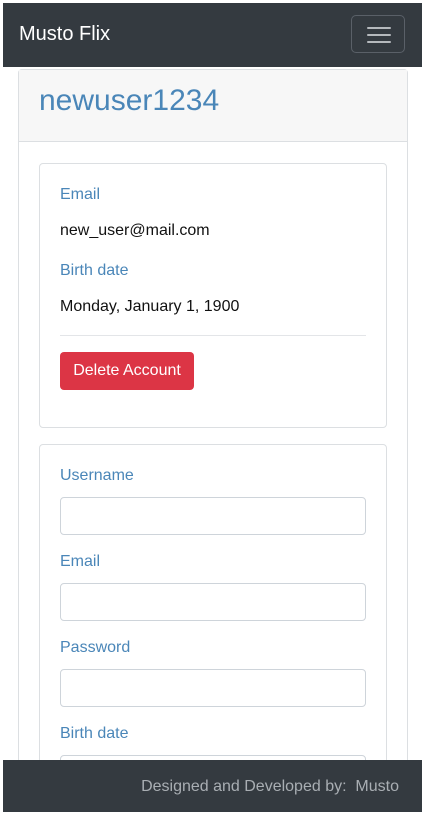 This screenshot has height=815, width=425. What do you see at coordinates (64, 34) in the screenshot?
I see `navbar-brand: Musto Flix` at bounding box center [64, 34].